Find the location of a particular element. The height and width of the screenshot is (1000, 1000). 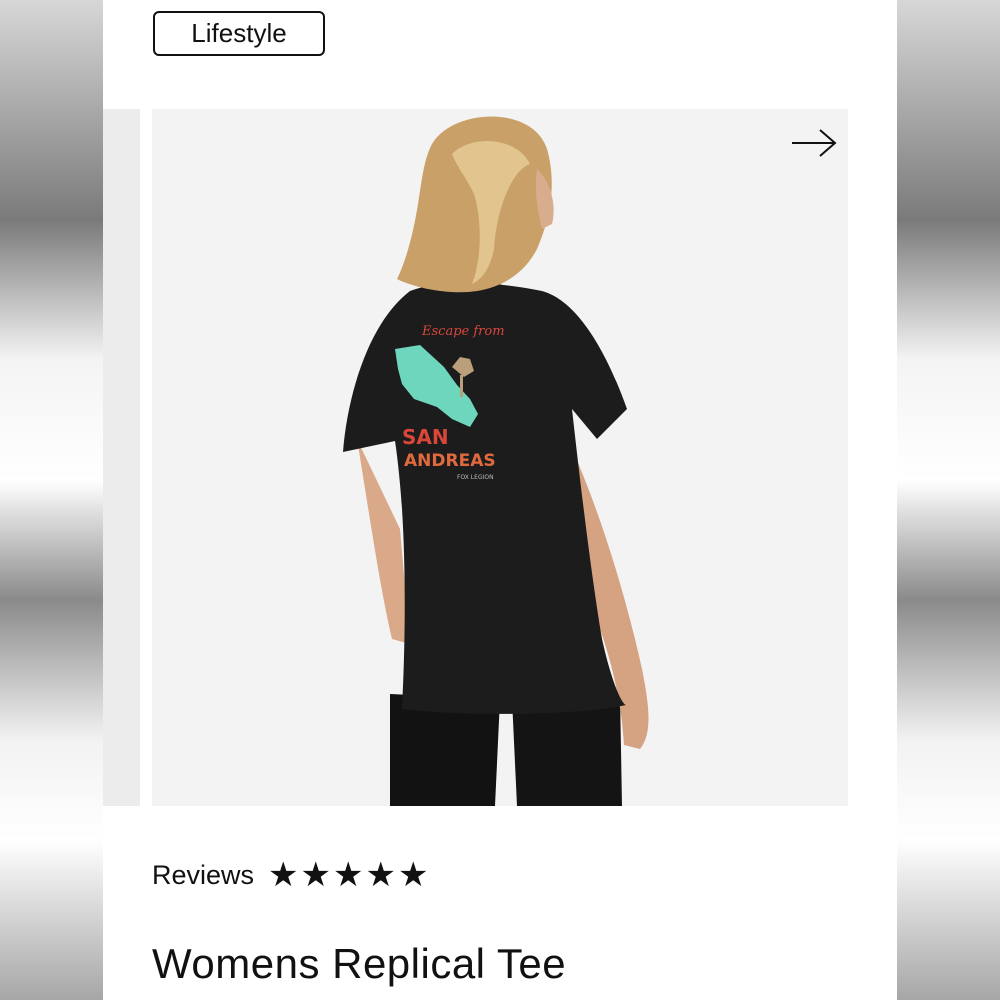

star-rating: ★ ★ ★ ★ ★ is located at coordinates (348, 875).